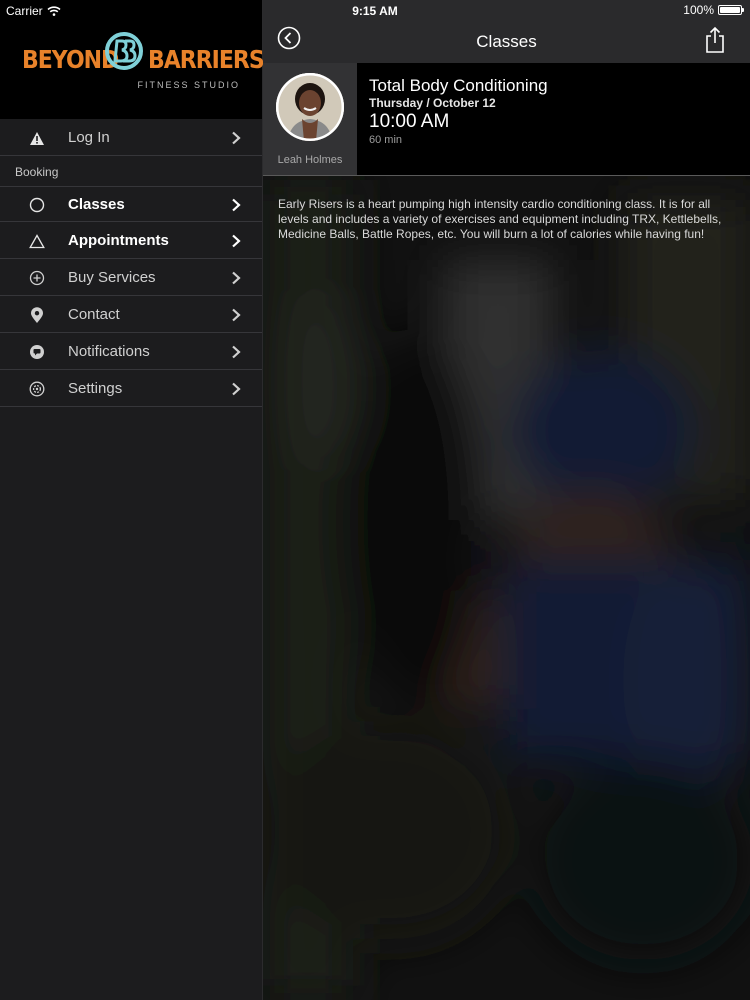 The width and height of the screenshot is (750, 1000). I want to click on sidebar-item-log-in: Log In, so click(131, 138).